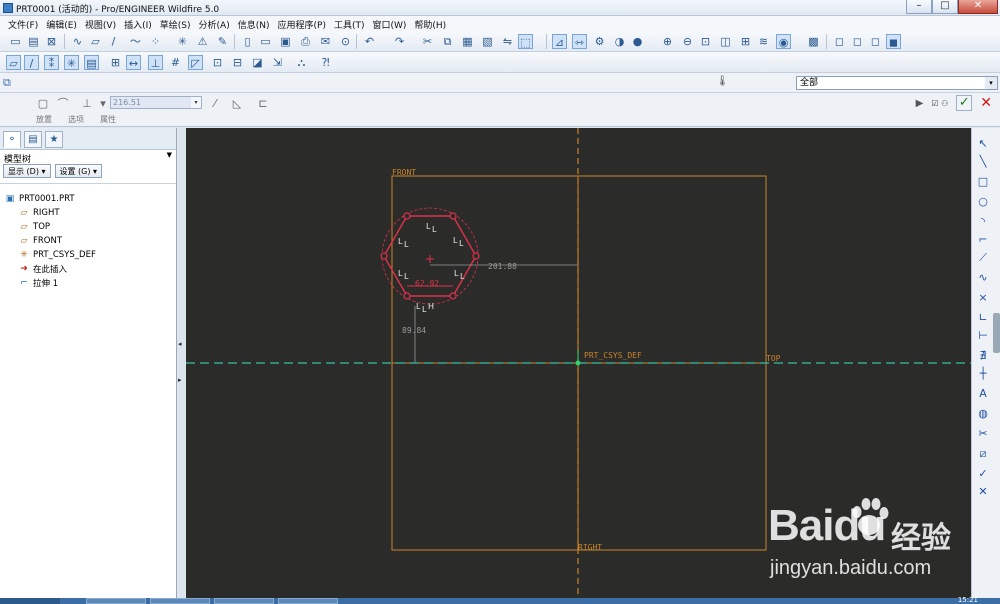  Describe the element at coordinates (30, 601) in the screenshot. I see `start-button` at that location.